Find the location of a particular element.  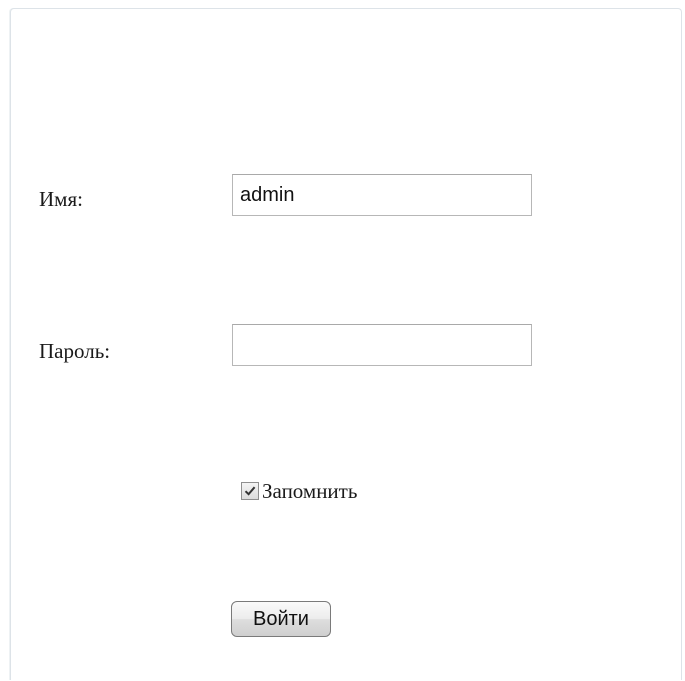

remember-me-row: Запомнить is located at coordinates (299, 491).